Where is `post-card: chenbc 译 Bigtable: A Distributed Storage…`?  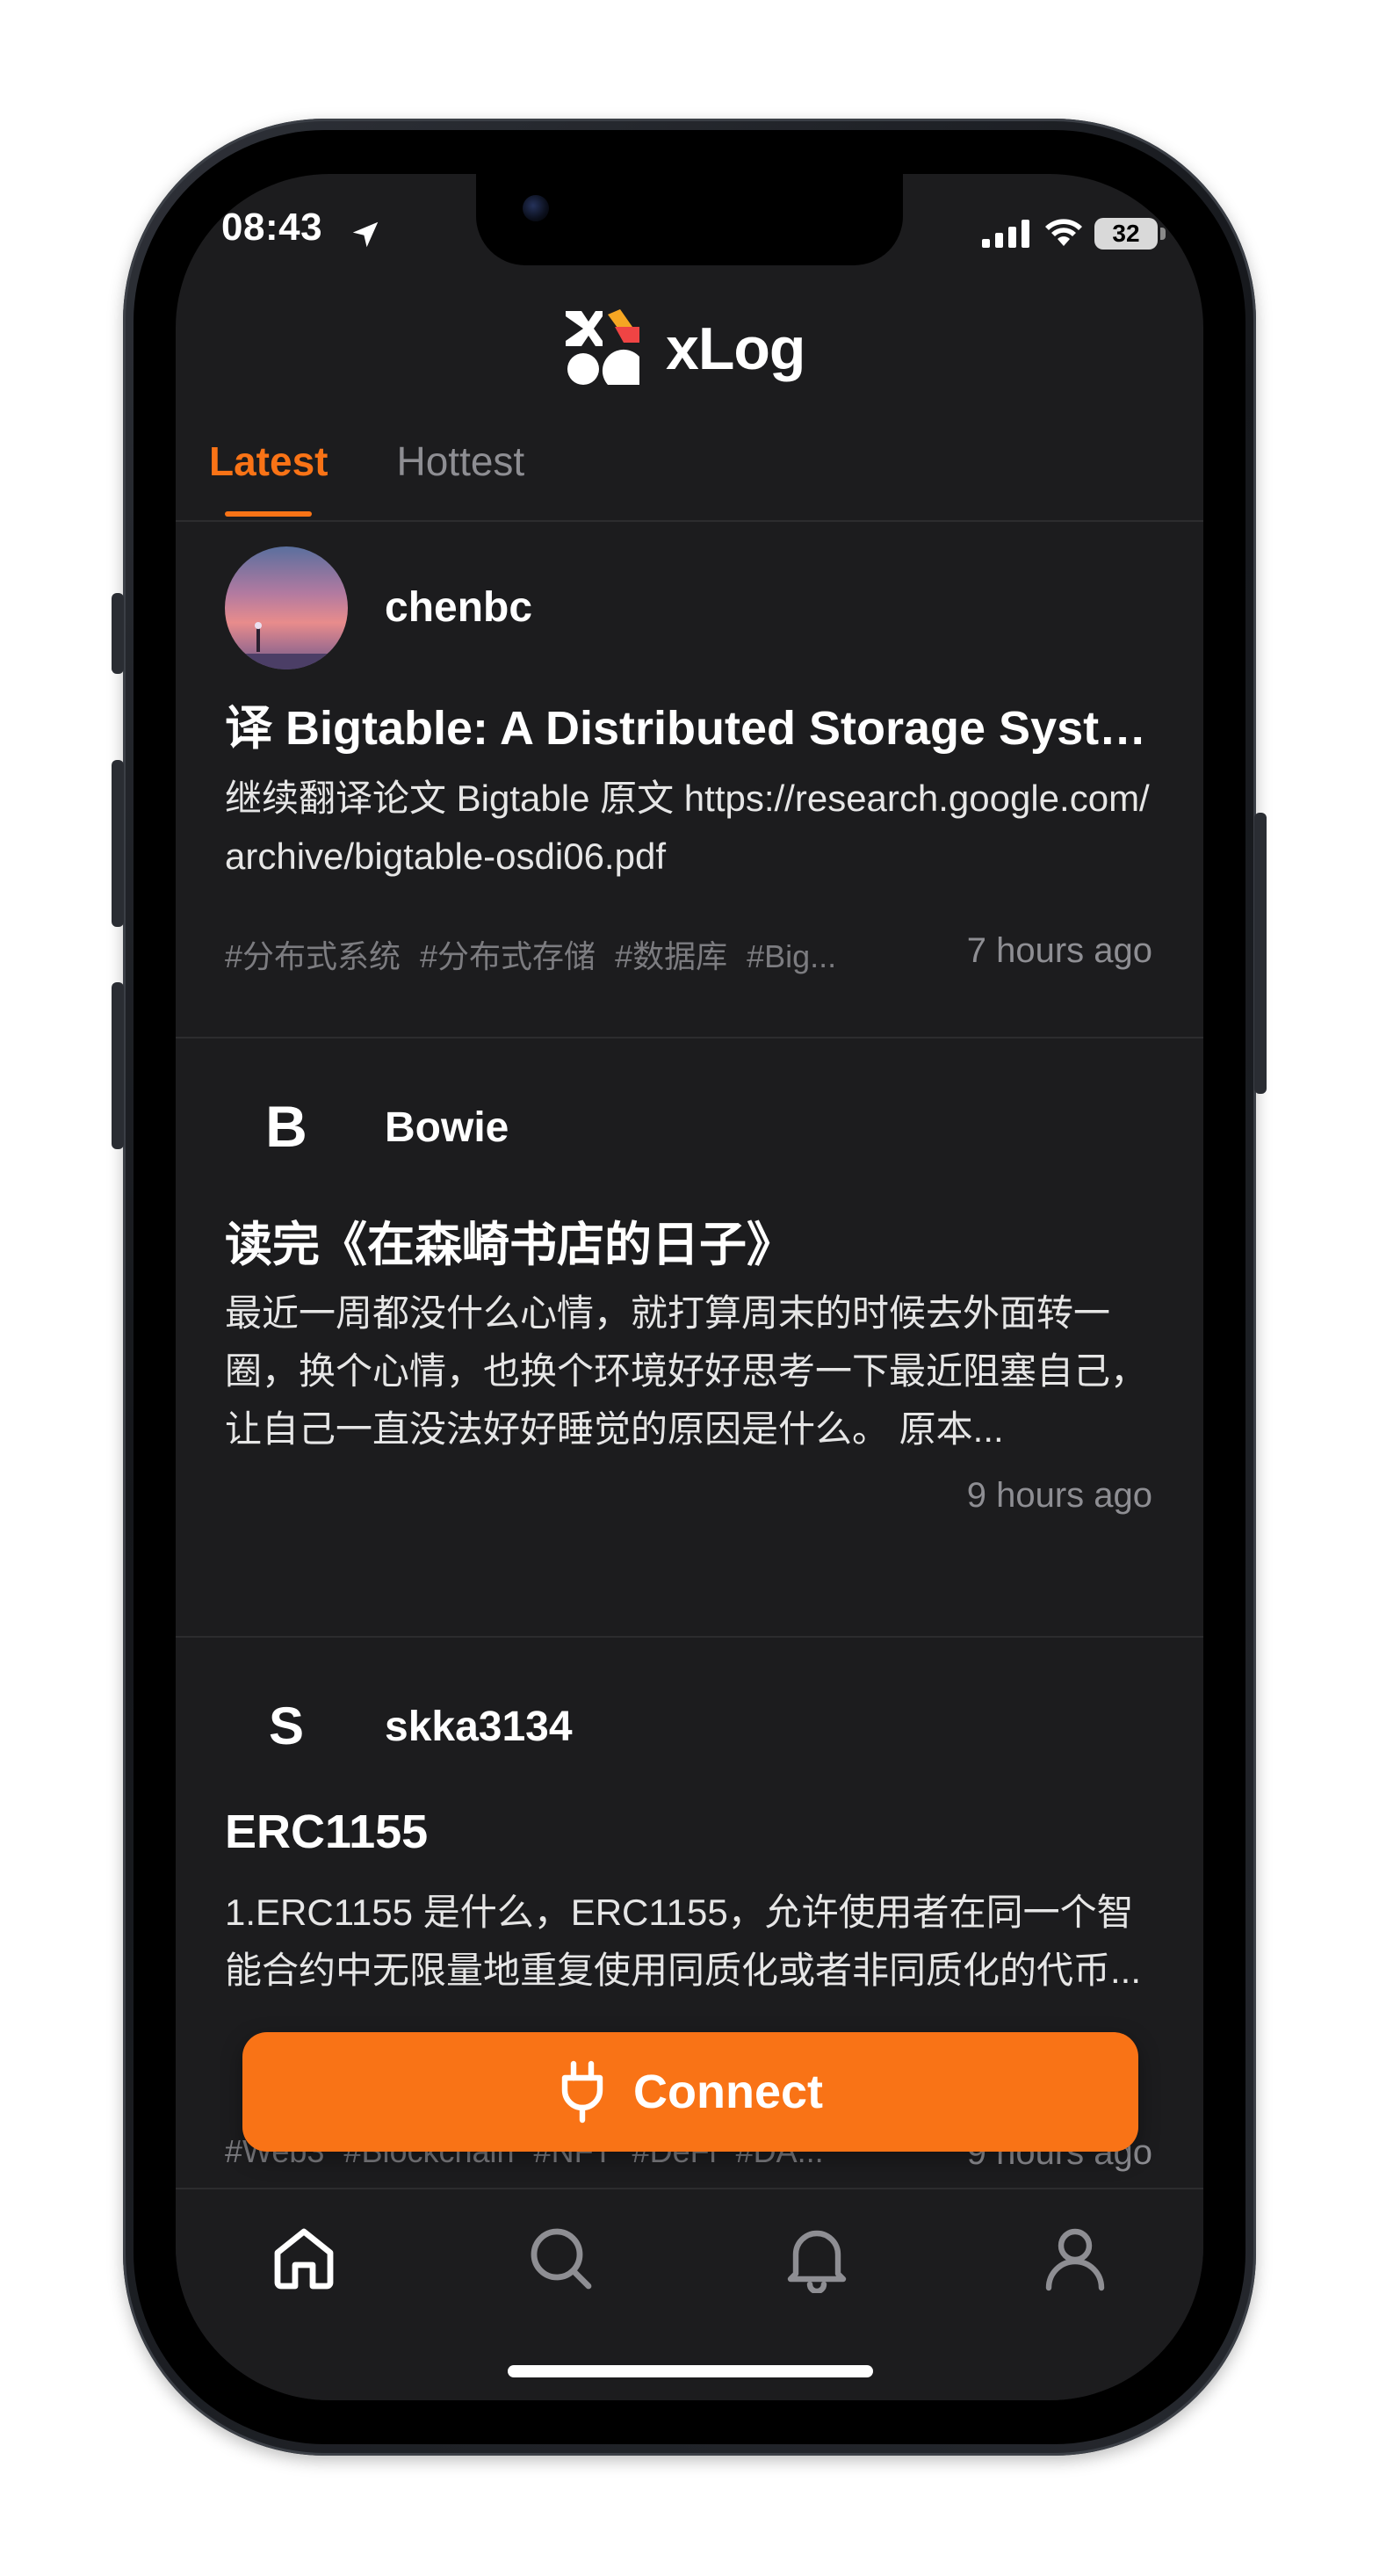 post-card: chenbc 译 Bigtable: A Distributed Storage… is located at coordinates (689, 779).